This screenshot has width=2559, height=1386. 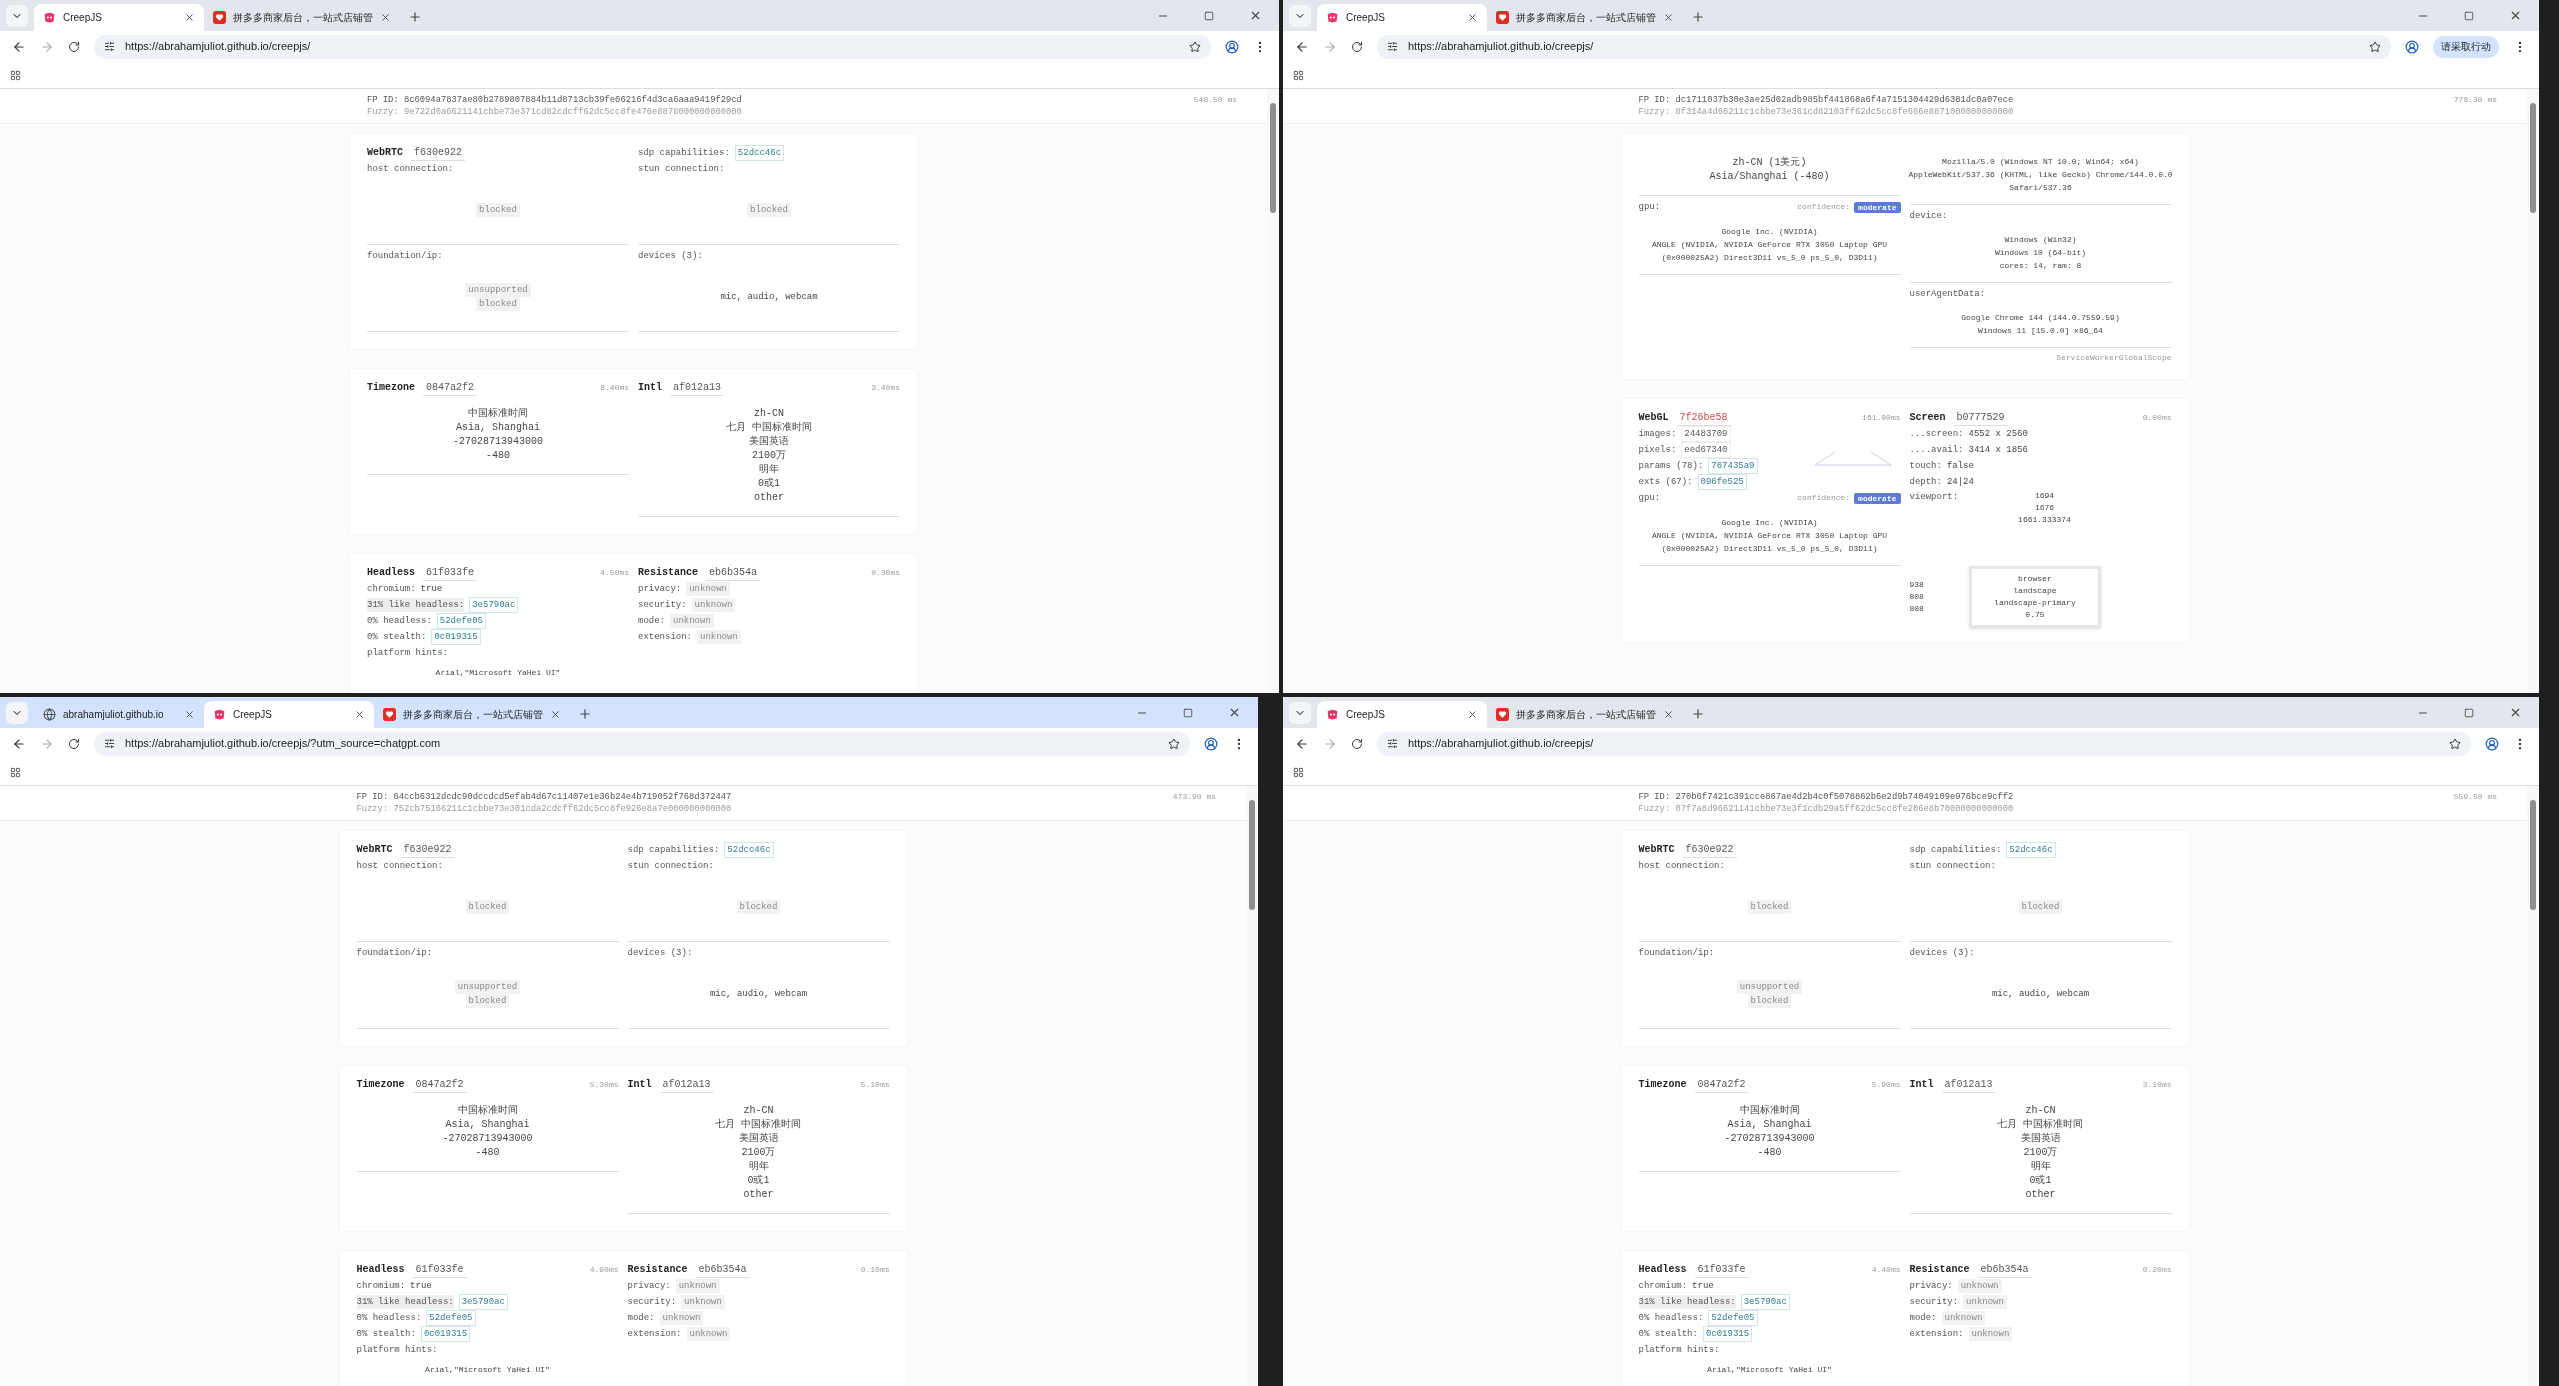 What do you see at coordinates (1927, 418) in the screenshot?
I see `section-title: Screen` at bounding box center [1927, 418].